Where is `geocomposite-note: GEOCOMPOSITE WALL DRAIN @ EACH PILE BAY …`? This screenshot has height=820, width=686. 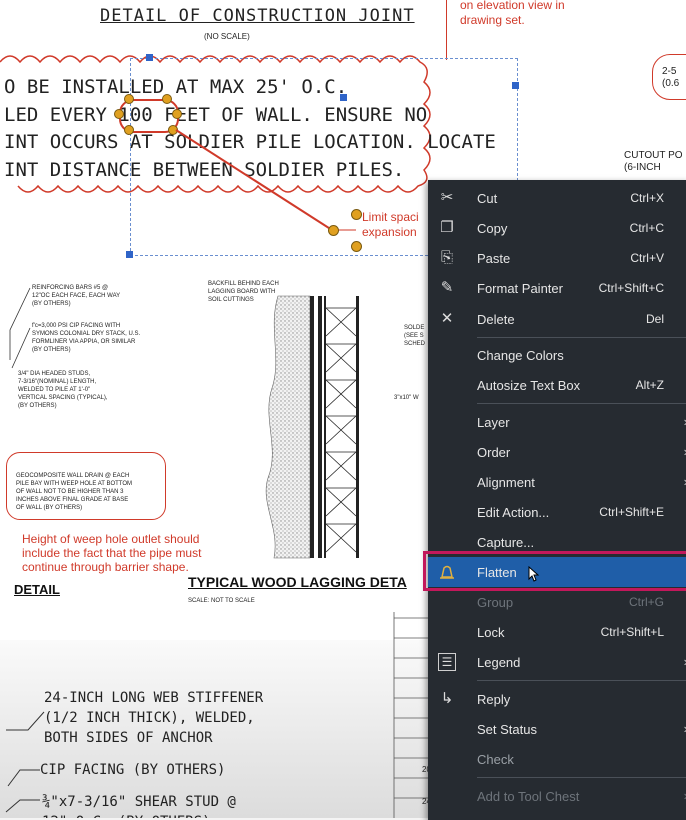
geocomposite-note: GEOCOMPOSITE WALL DRAIN @ EACH PILE BAY … is located at coordinates (74, 492).